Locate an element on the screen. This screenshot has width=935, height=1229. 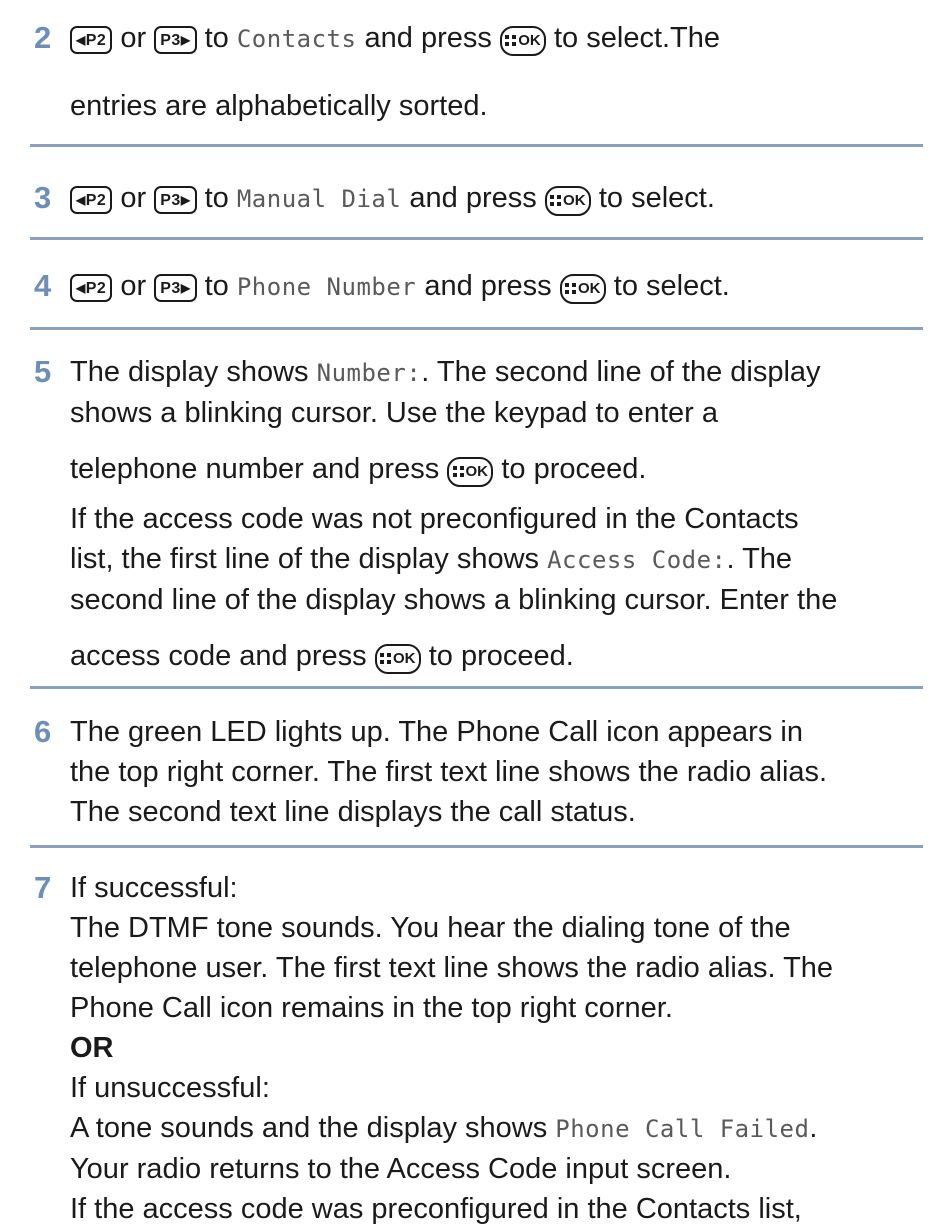
display-text: Number: is located at coordinates (369, 373).